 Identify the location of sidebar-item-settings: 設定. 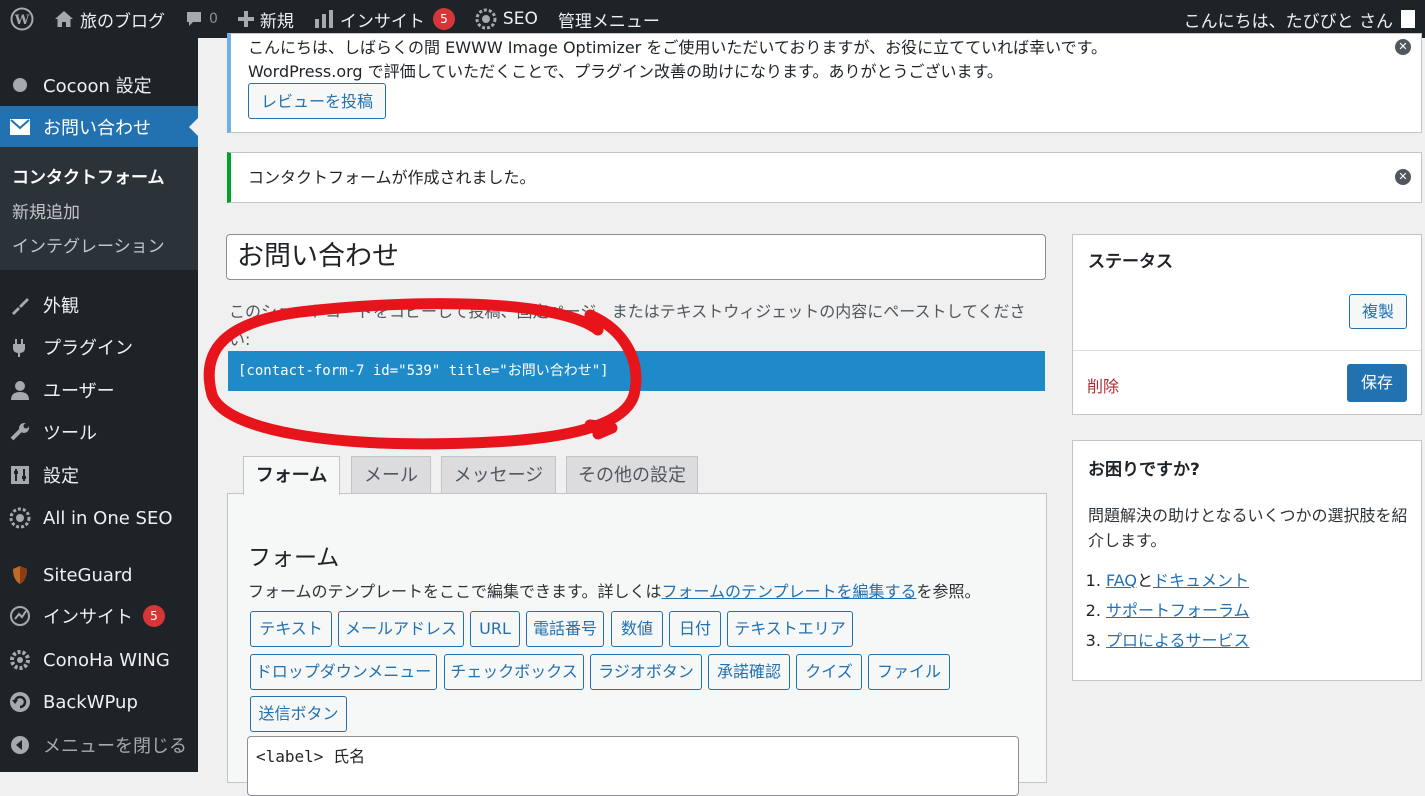
(99, 475).